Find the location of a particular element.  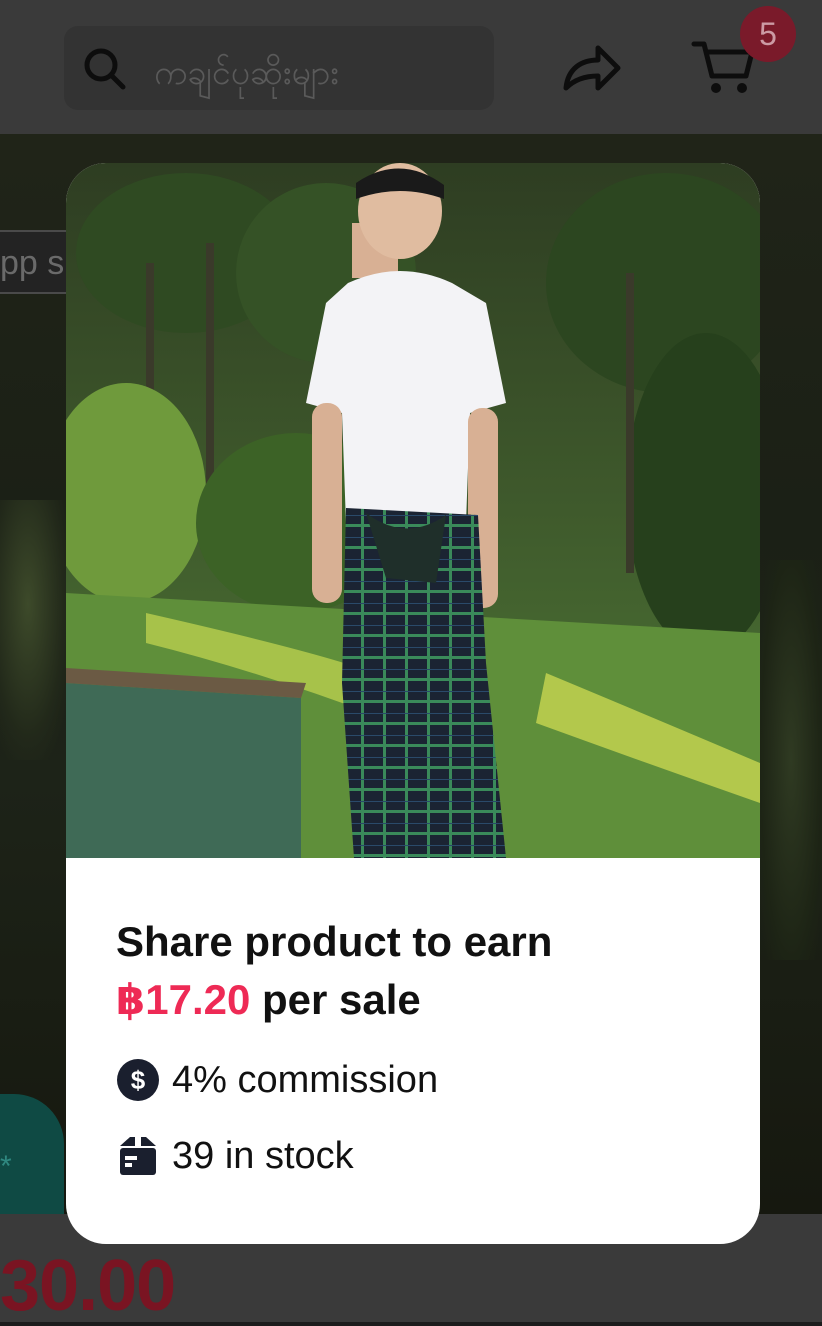

background-tab-label: pp s is located at coordinates (32, 263).